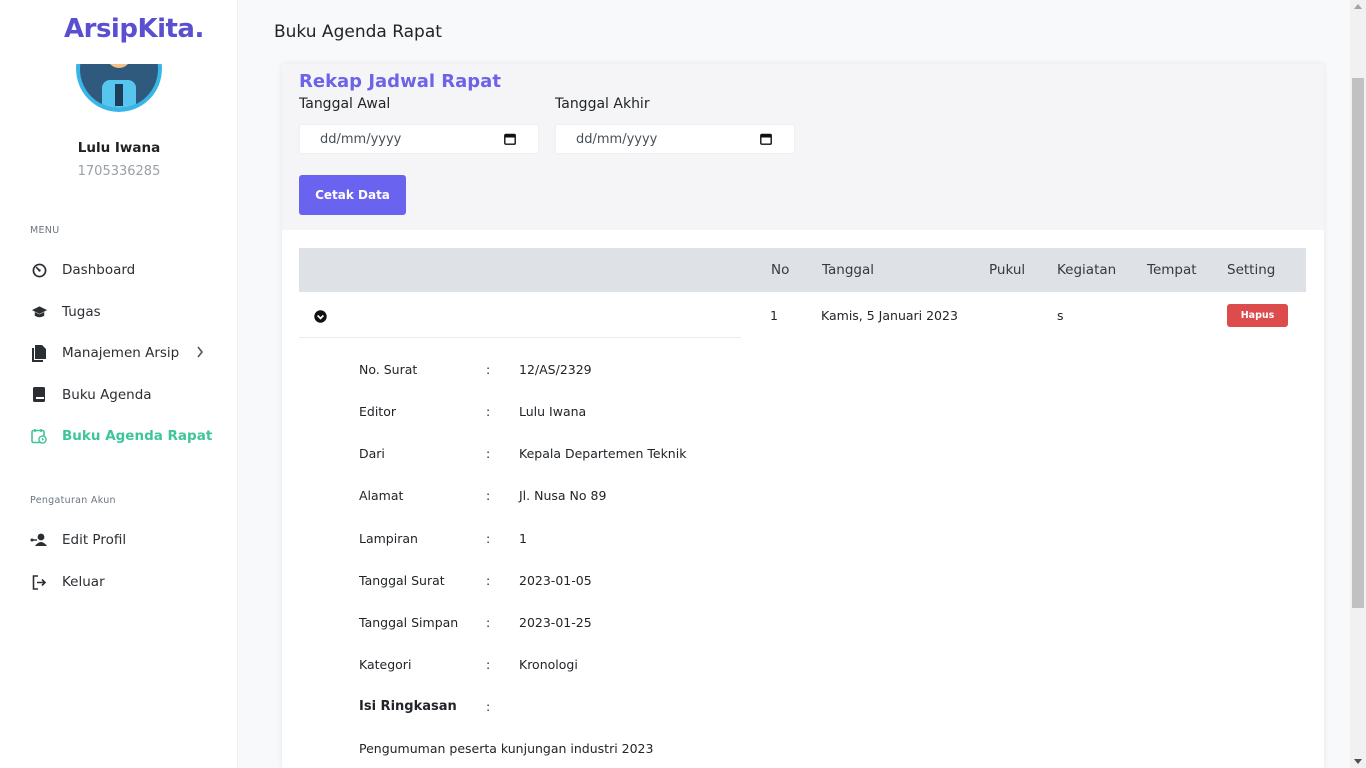 The height and width of the screenshot is (768, 1366). Describe the element at coordinates (358, 32) in the screenshot. I see `page-title: Buku Agenda Rapat` at that location.